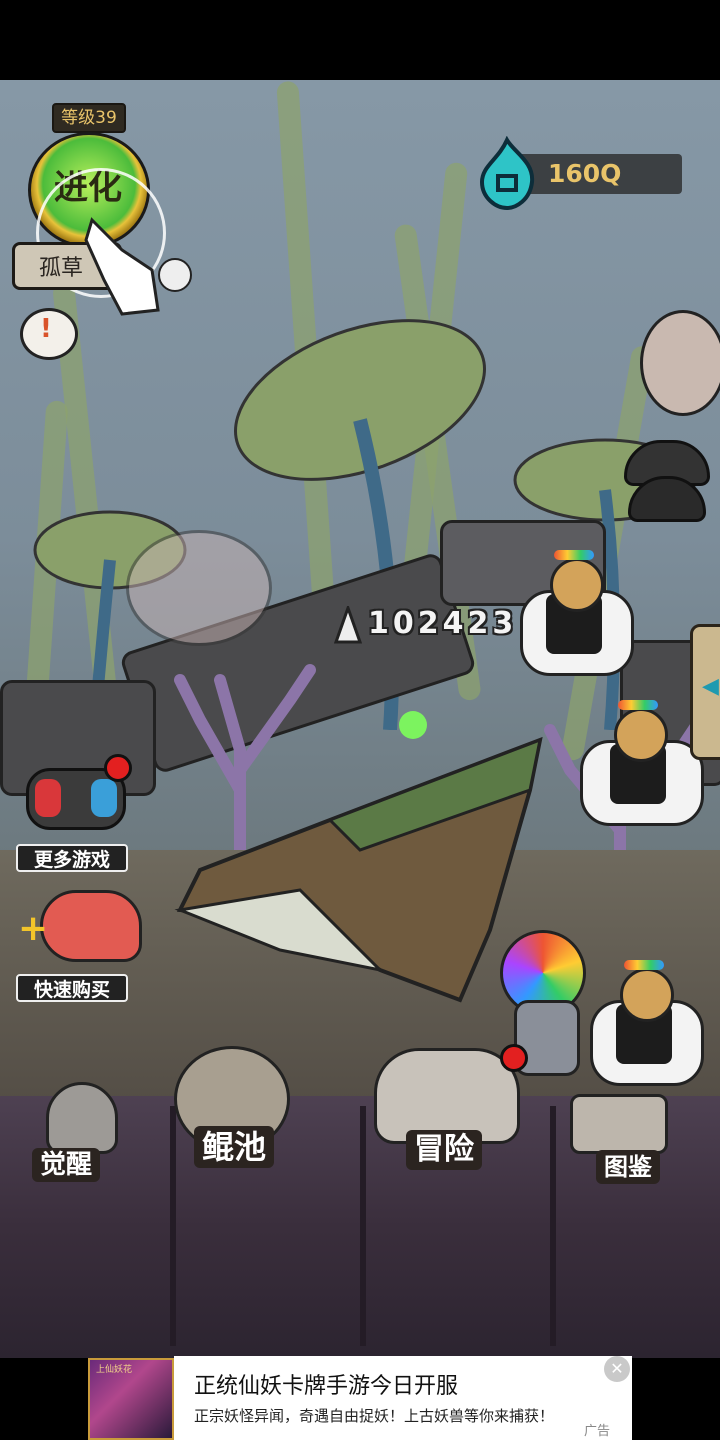 The width and height of the screenshot is (720, 1440). I want to click on menu-kun-pool: 鲲池, so click(267, 1202).